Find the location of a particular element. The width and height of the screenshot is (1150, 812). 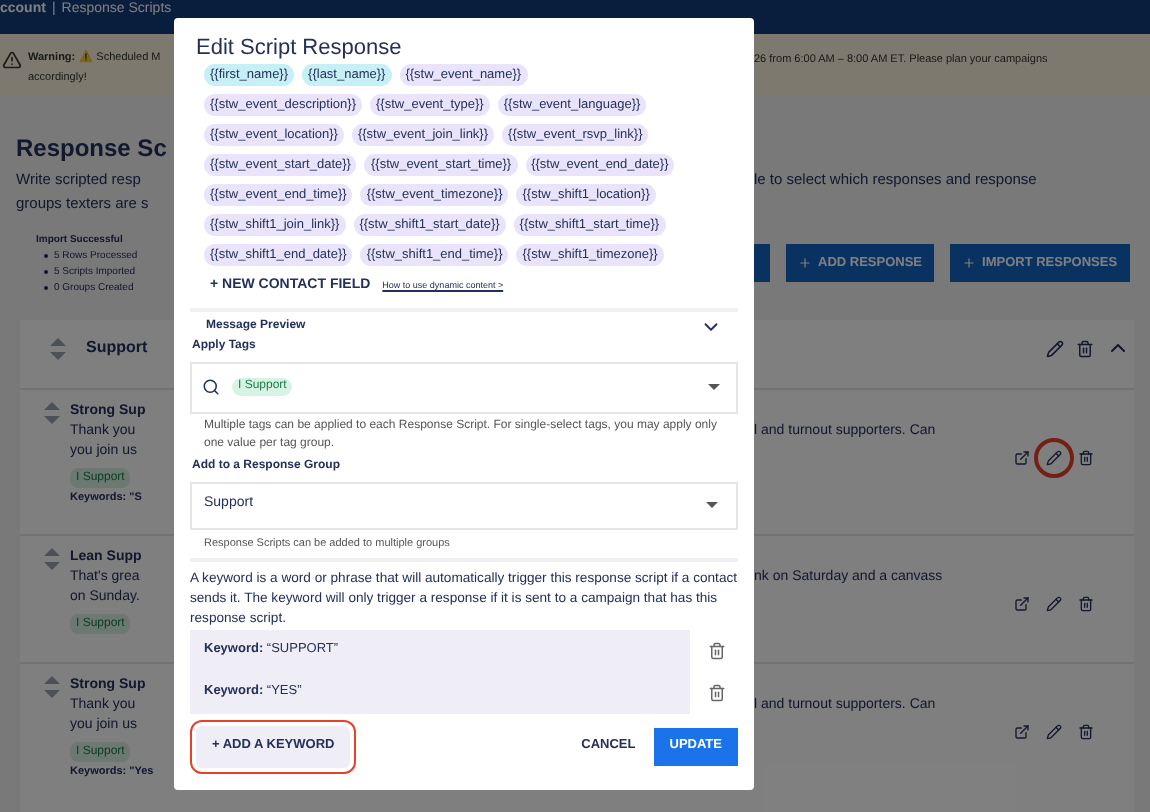

search-icon is located at coordinates (211, 387).